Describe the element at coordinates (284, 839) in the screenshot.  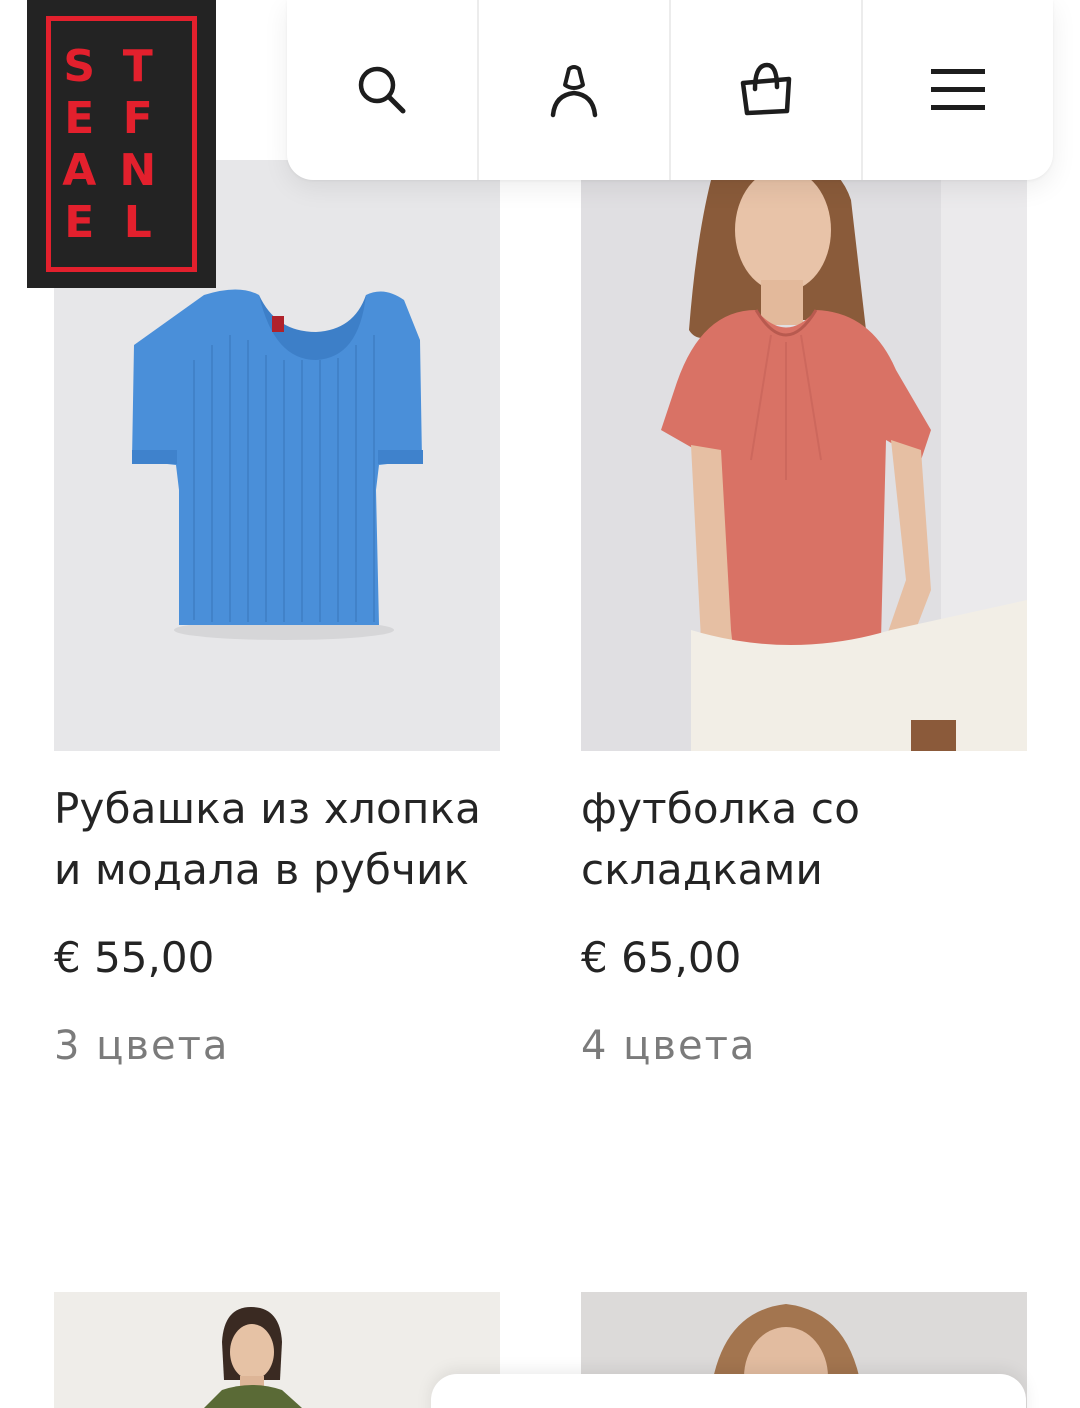
I see `product-title: Рубашка из хлопка и модала в рубчик` at that location.